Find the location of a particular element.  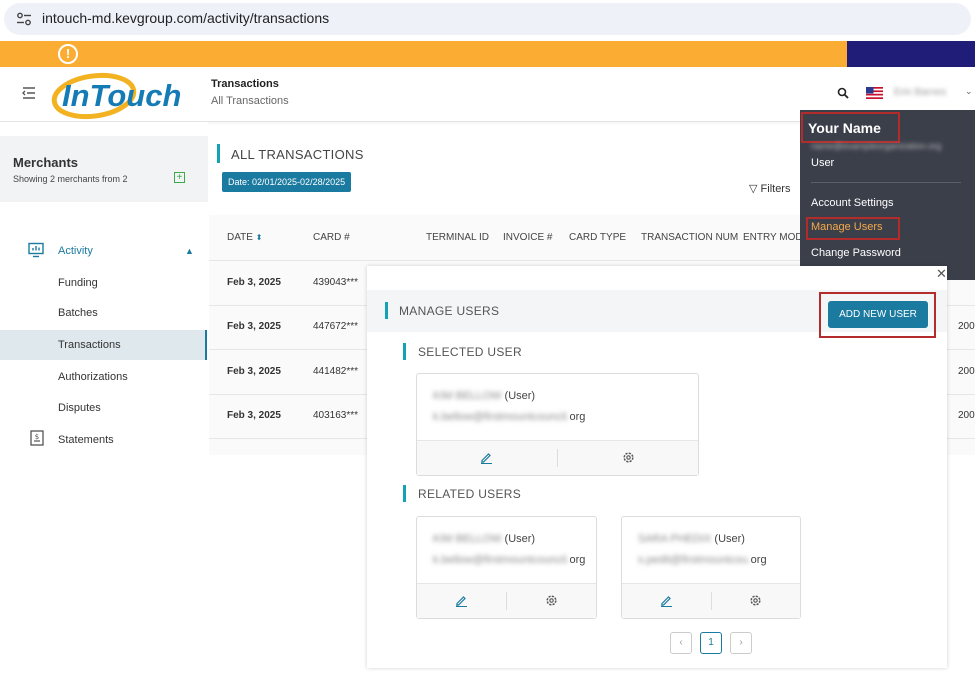

sidebar-item-disputes: Disputes is located at coordinates (79, 408).